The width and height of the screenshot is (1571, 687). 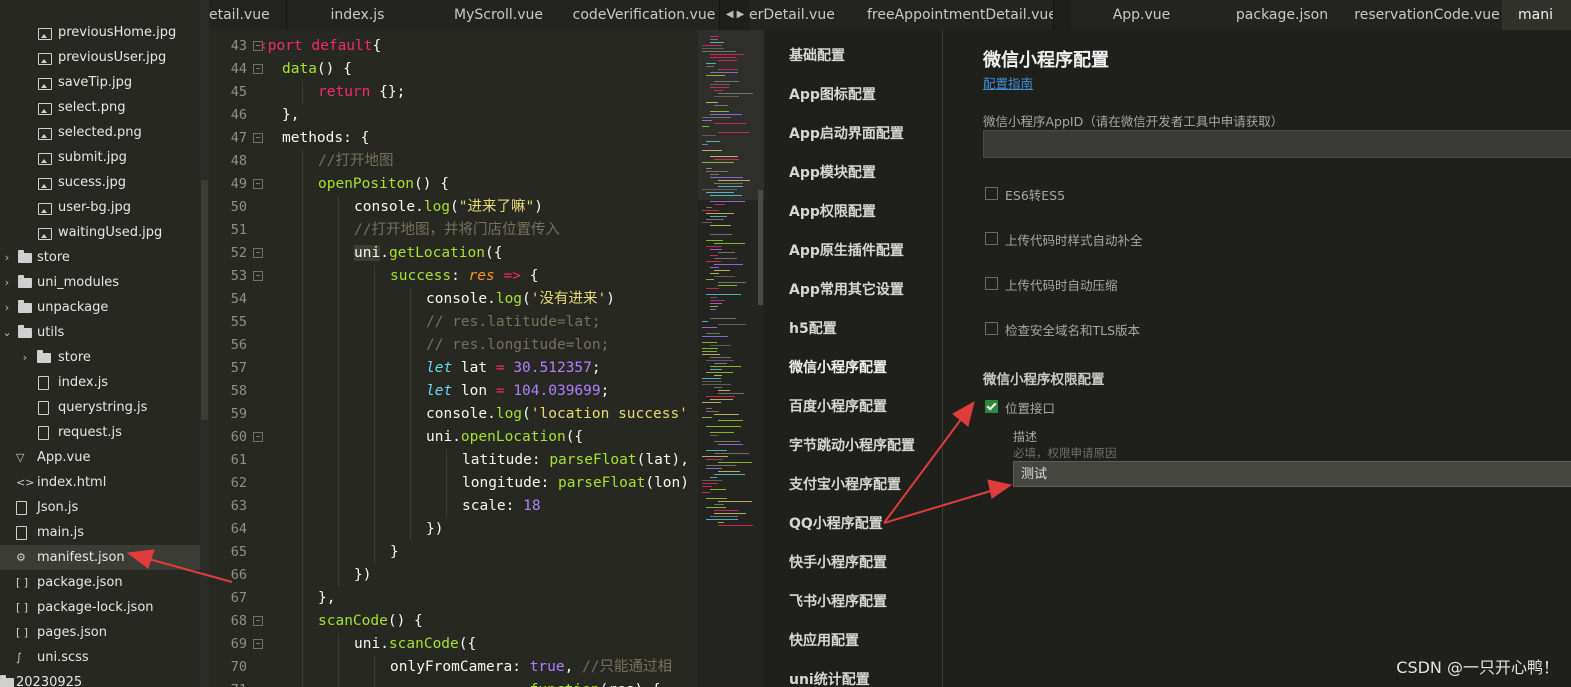 What do you see at coordinates (1477, 667) in the screenshot?
I see `csdn-watermark: CSDN @一只开心鸭！` at bounding box center [1477, 667].